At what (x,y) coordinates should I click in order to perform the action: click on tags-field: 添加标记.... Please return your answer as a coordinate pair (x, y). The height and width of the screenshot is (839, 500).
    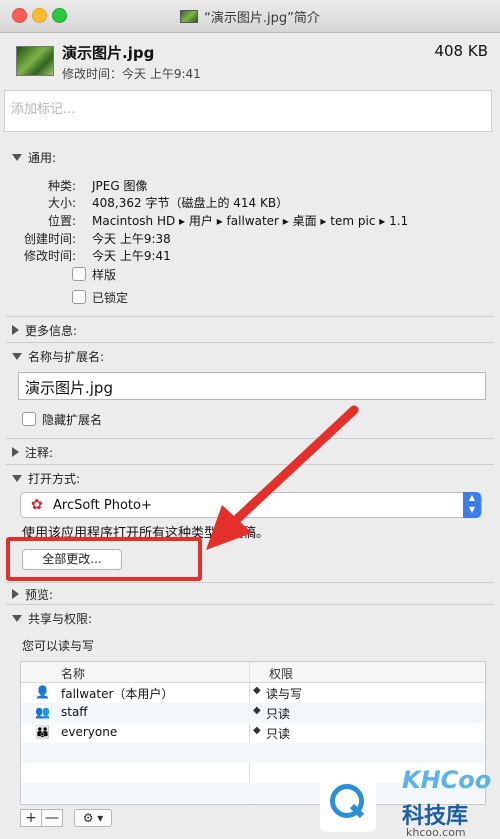
    Looking at the image, I should click on (248, 111).